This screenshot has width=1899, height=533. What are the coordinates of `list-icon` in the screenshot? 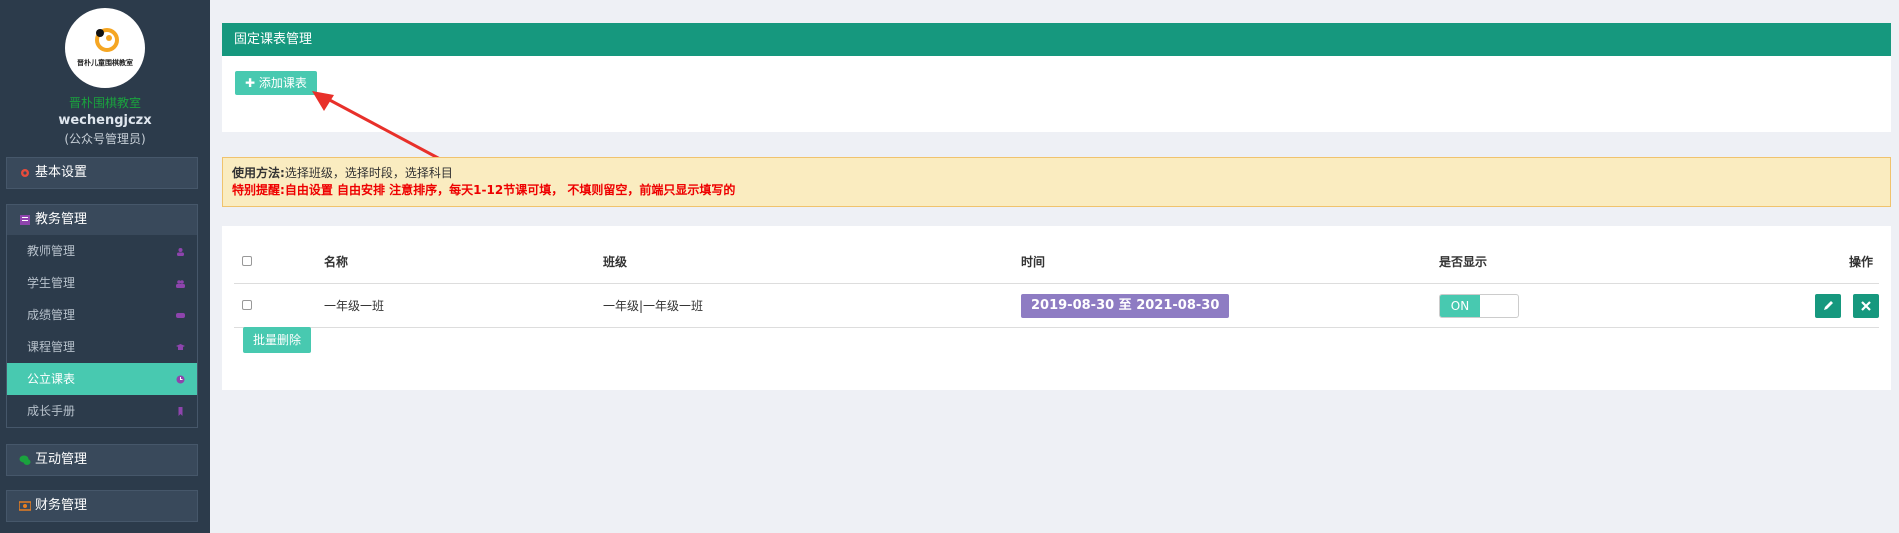 It's located at (25, 220).